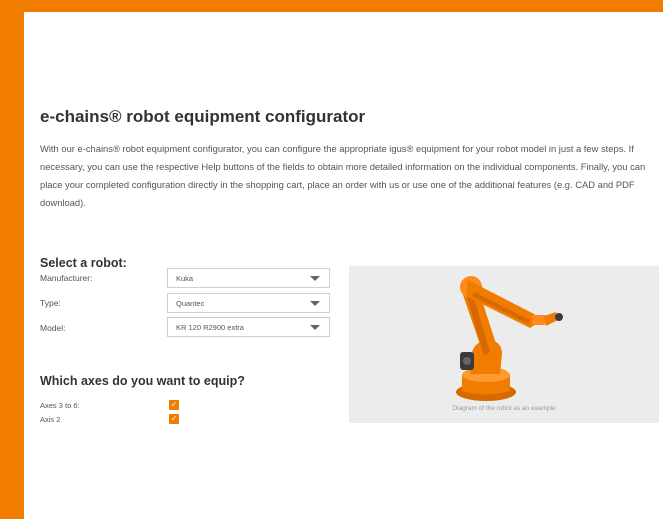  What do you see at coordinates (53, 328) in the screenshot?
I see `model-label: Model:` at bounding box center [53, 328].